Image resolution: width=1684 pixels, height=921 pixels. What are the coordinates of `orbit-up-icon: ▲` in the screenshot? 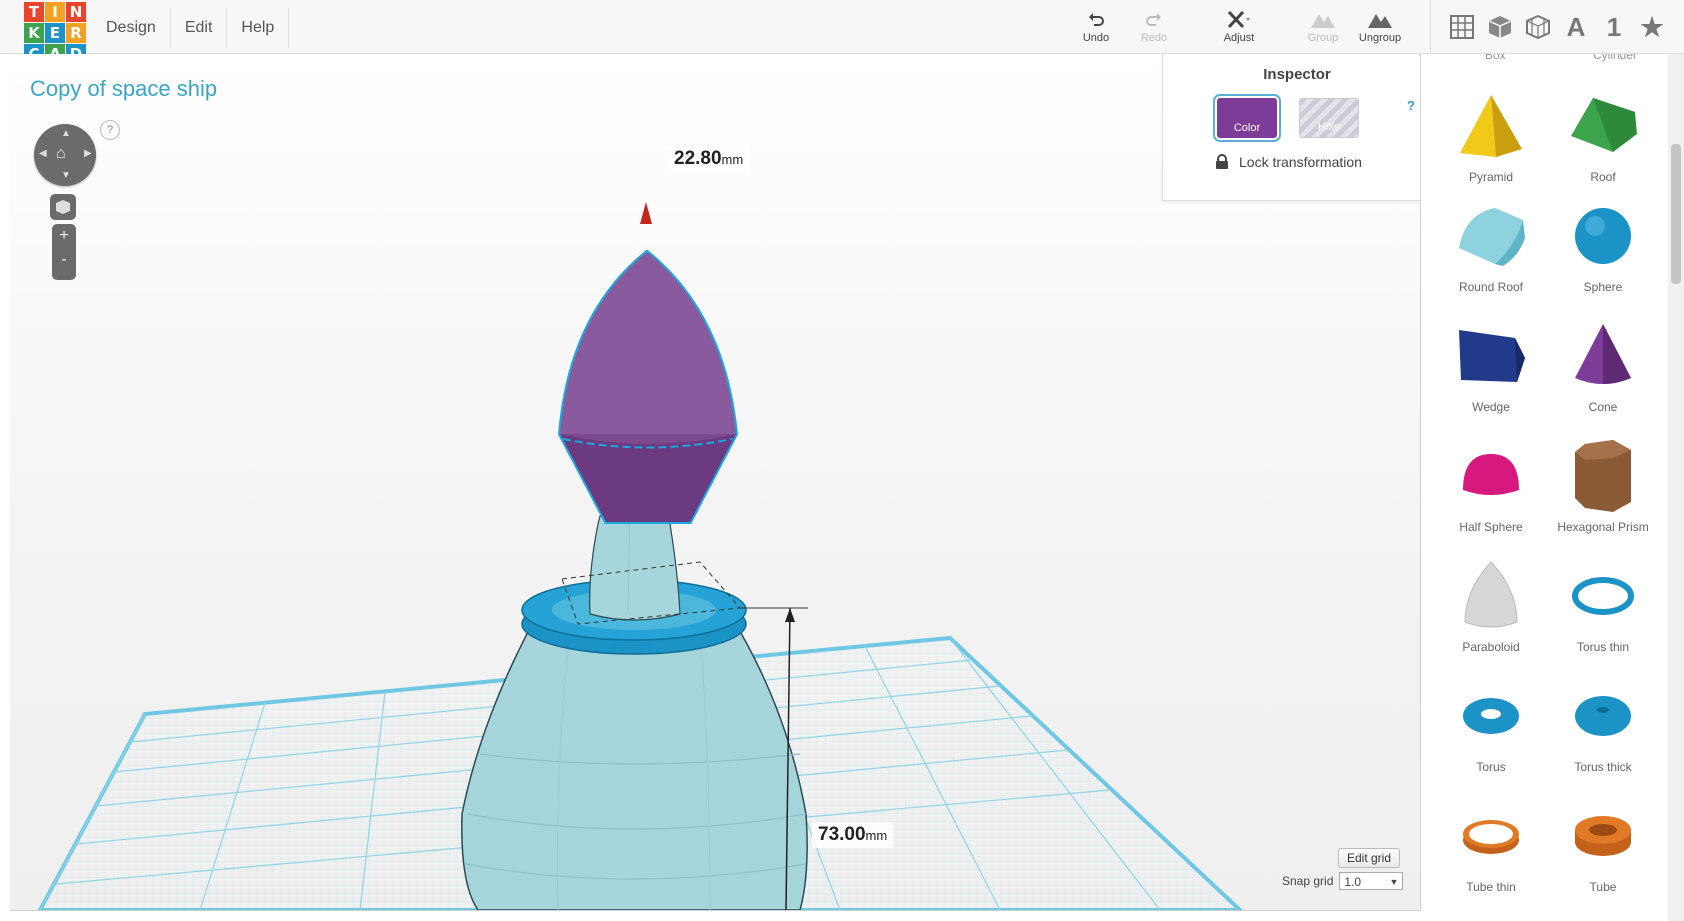 It's located at (66, 133).